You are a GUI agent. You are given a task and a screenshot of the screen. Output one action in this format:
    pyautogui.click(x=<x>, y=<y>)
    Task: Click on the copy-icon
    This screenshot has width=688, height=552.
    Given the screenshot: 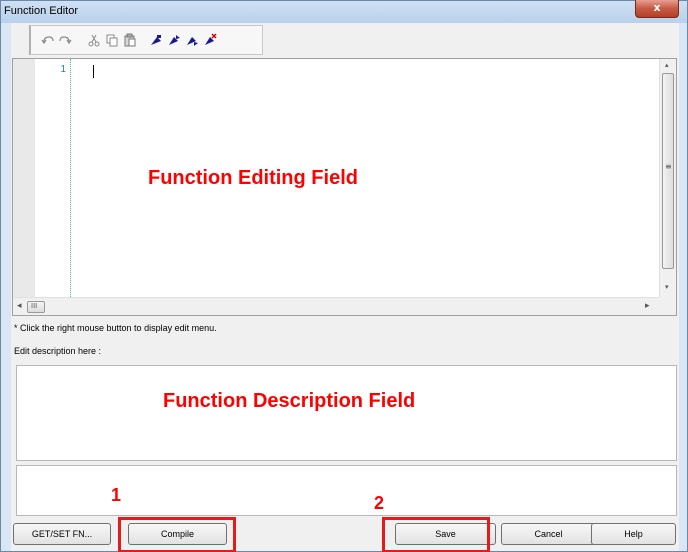 What is the action you would take?
    pyautogui.click(x=112, y=40)
    